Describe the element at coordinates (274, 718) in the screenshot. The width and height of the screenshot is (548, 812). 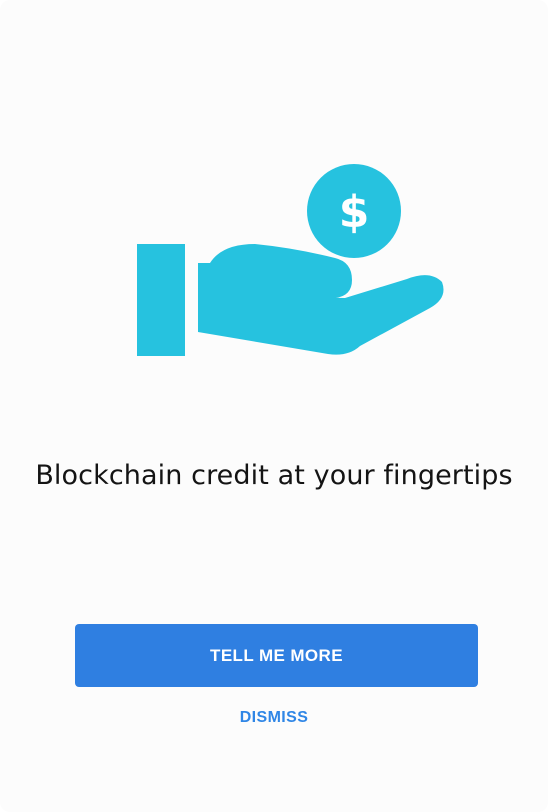
I see `dismiss-button: DISMISS` at that location.